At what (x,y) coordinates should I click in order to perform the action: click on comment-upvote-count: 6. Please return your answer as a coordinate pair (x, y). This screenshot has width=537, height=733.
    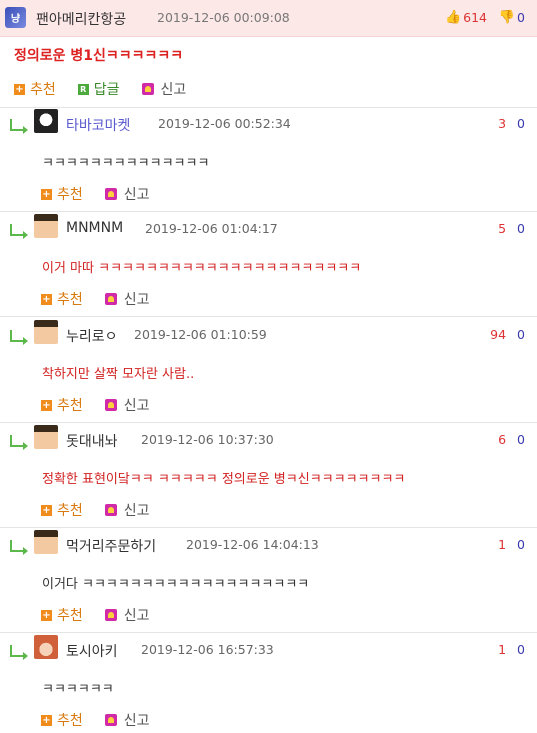
    Looking at the image, I should click on (502, 439).